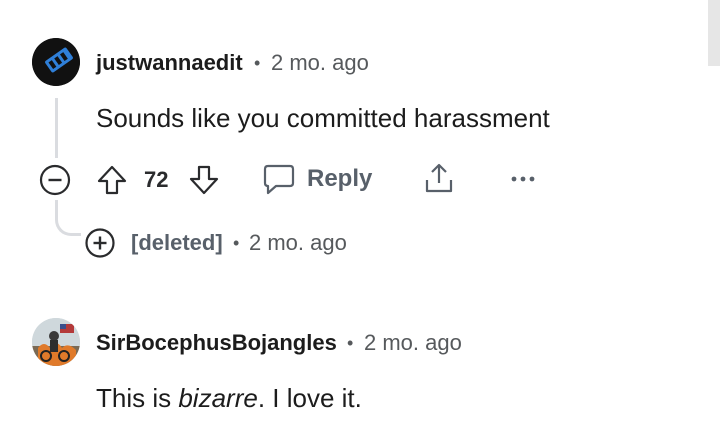 The height and width of the screenshot is (439, 720). What do you see at coordinates (68, 218) in the screenshot?
I see `thread-connector` at bounding box center [68, 218].